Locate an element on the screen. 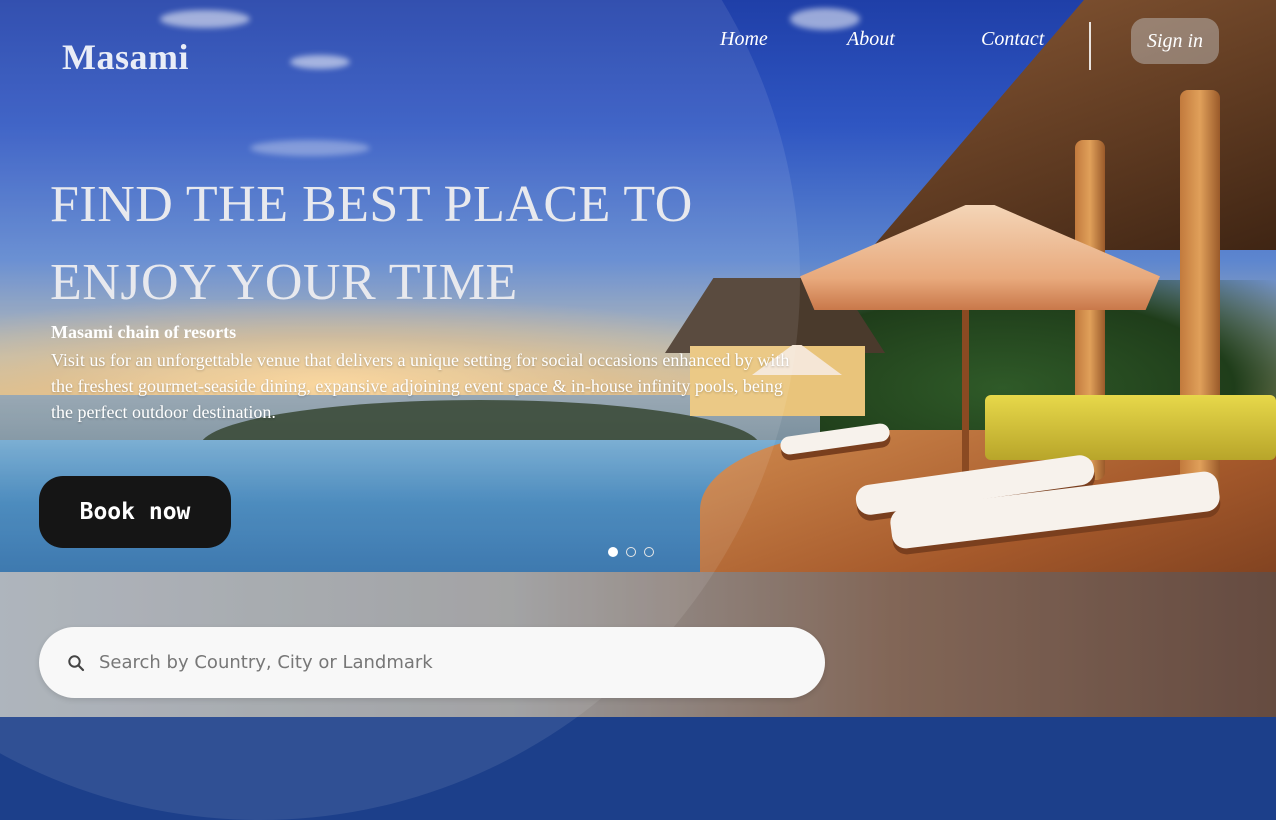  brand-logo: Masami is located at coordinates (125, 57).